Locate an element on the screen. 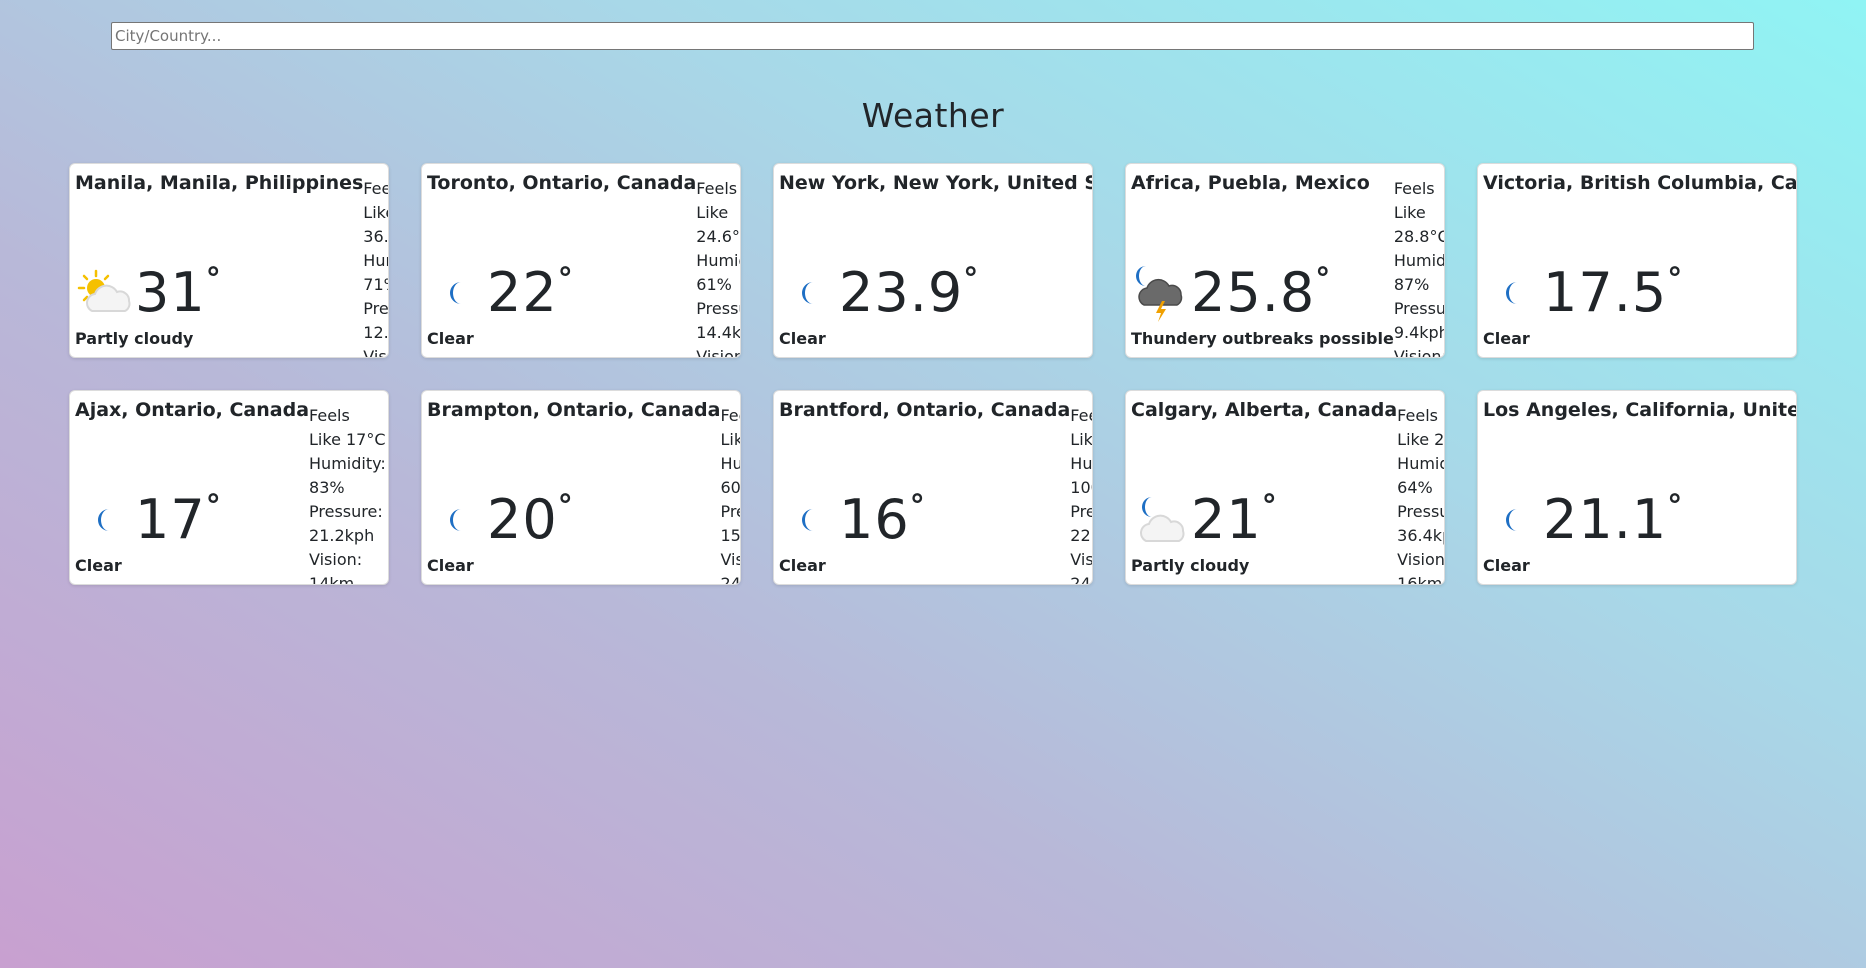 This screenshot has height=968, width=1866. pressure: Pressure: 36.4kph is located at coordinates (1420, 523).